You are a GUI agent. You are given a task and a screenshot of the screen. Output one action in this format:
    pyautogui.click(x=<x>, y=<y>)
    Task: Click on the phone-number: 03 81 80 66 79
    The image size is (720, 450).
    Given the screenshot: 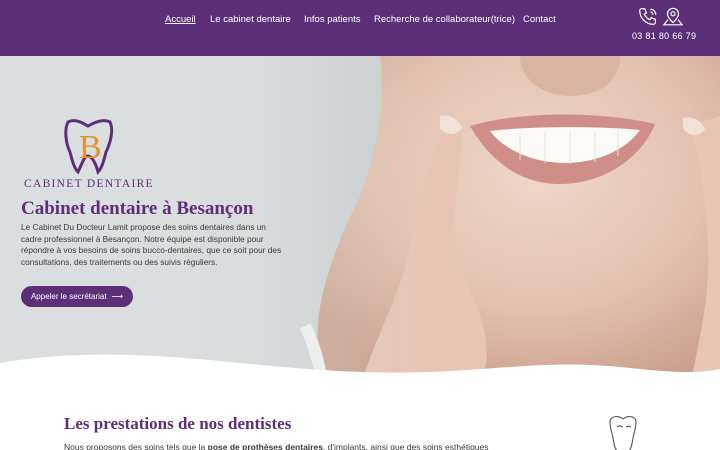 What is the action you would take?
    pyautogui.click(x=664, y=36)
    